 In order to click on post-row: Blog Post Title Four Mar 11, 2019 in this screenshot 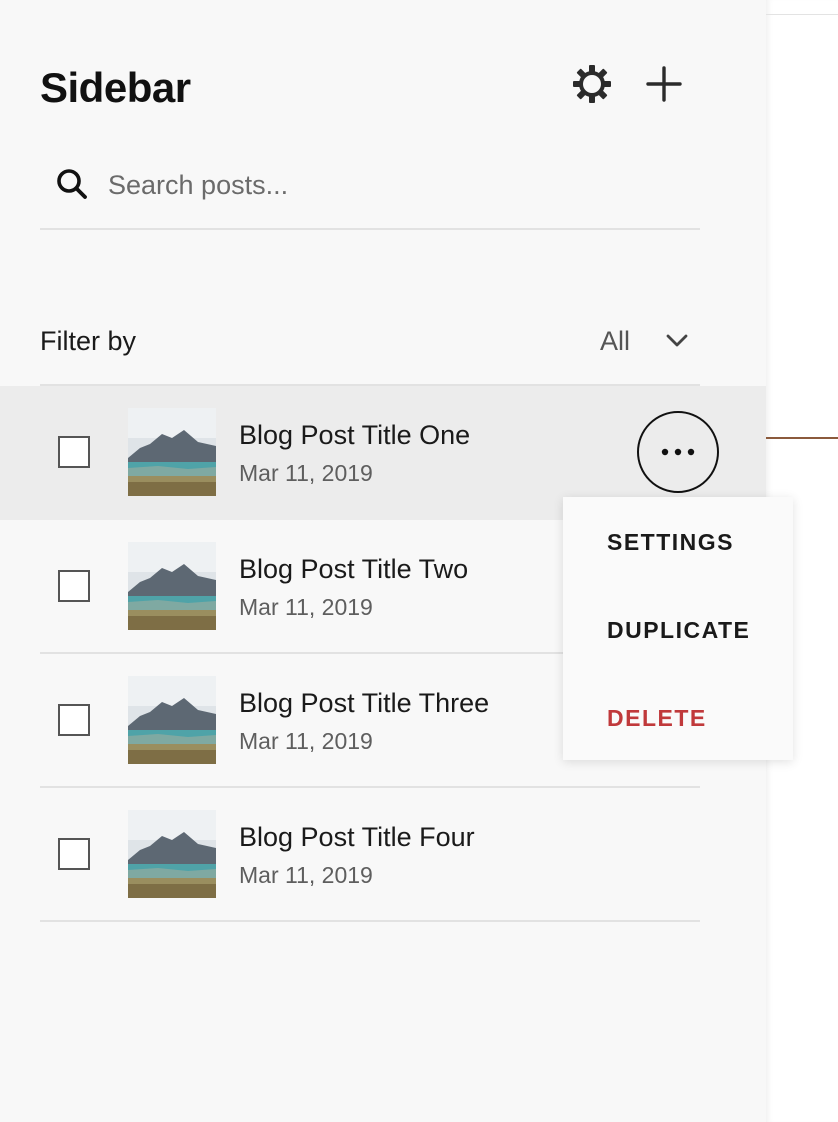, I will do `click(383, 855)`.